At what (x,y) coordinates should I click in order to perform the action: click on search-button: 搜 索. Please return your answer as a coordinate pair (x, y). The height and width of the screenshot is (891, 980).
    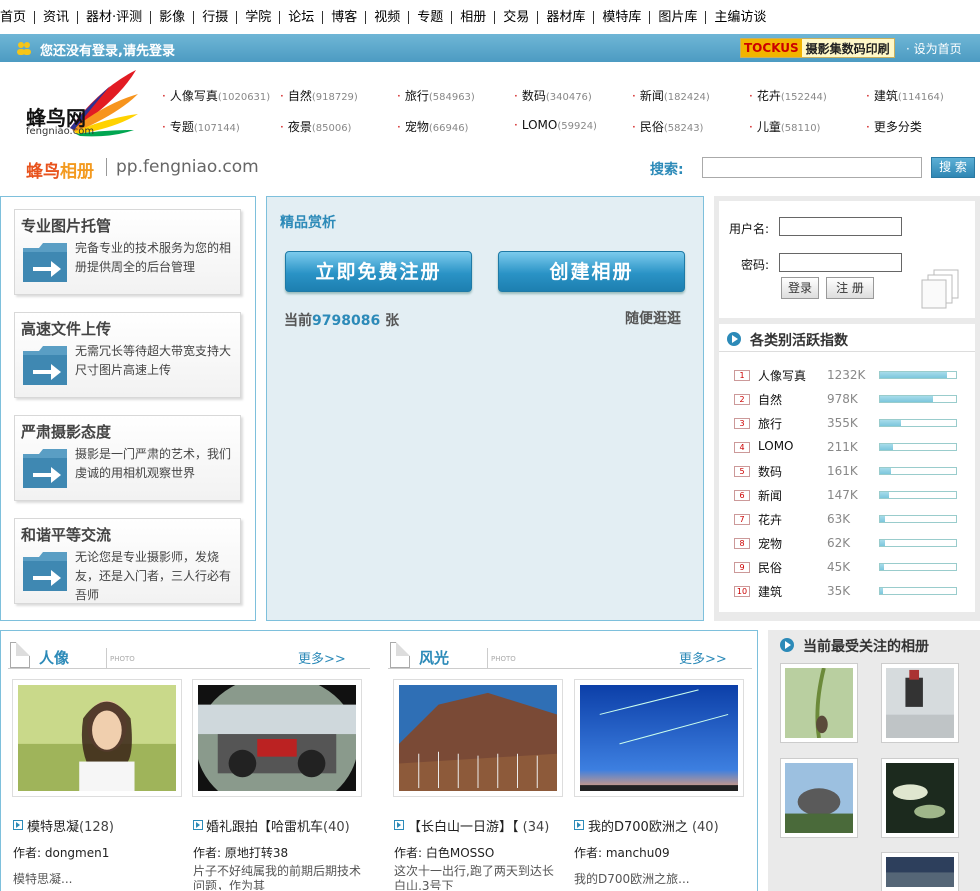
    Looking at the image, I should click on (953, 167).